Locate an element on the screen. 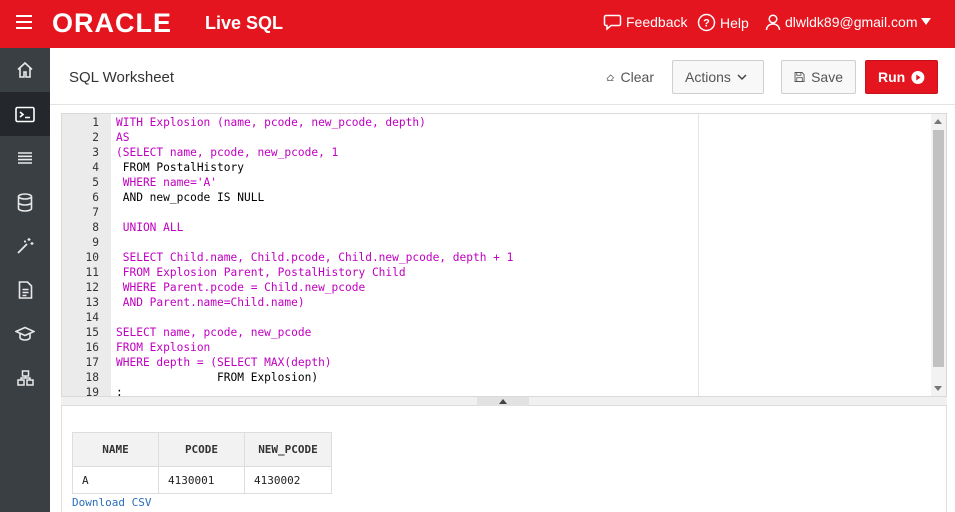  document-icon is located at coordinates (25, 290).